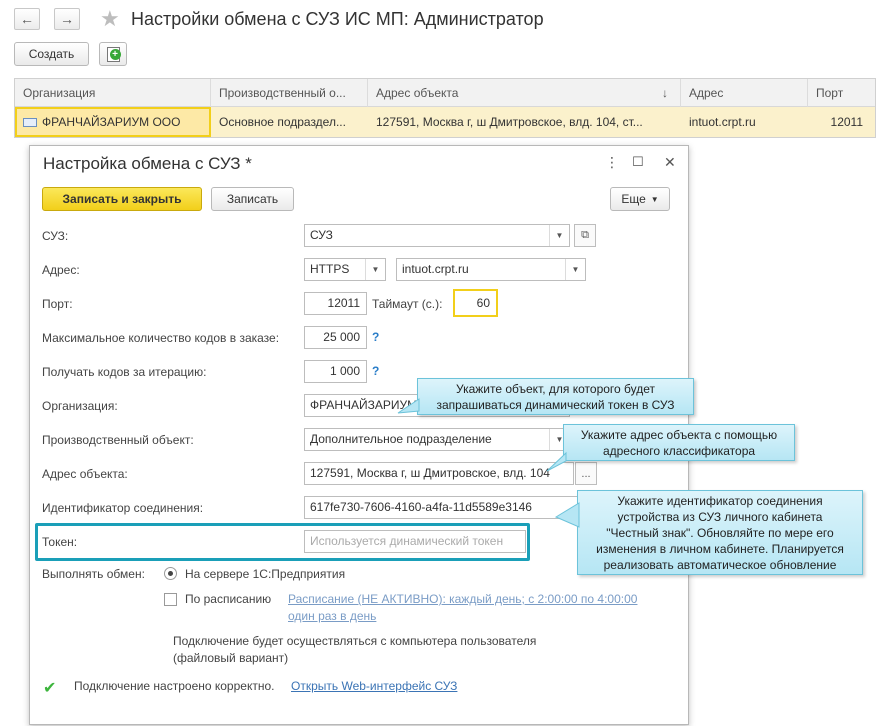 The image size is (877, 726). What do you see at coordinates (170, 573) in the screenshot?
I see `radio-server` at bounding box center [170, 573].